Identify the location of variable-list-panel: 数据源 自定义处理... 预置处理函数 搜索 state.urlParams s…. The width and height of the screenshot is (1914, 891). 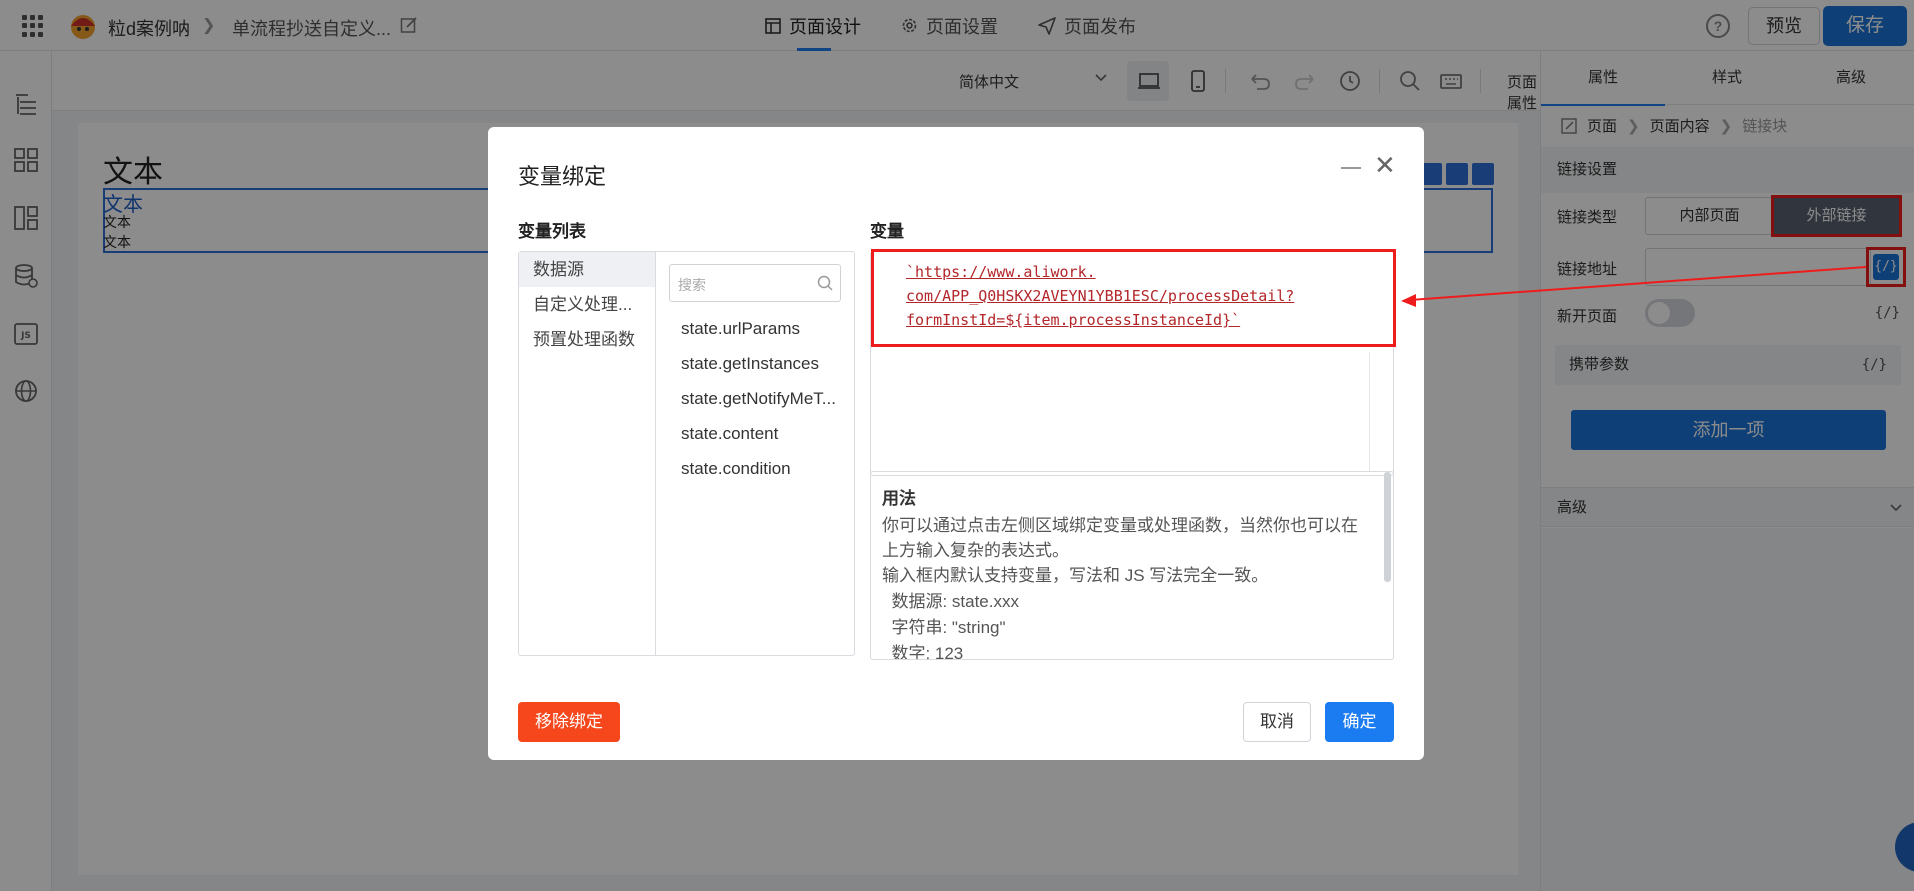
(686, 453).